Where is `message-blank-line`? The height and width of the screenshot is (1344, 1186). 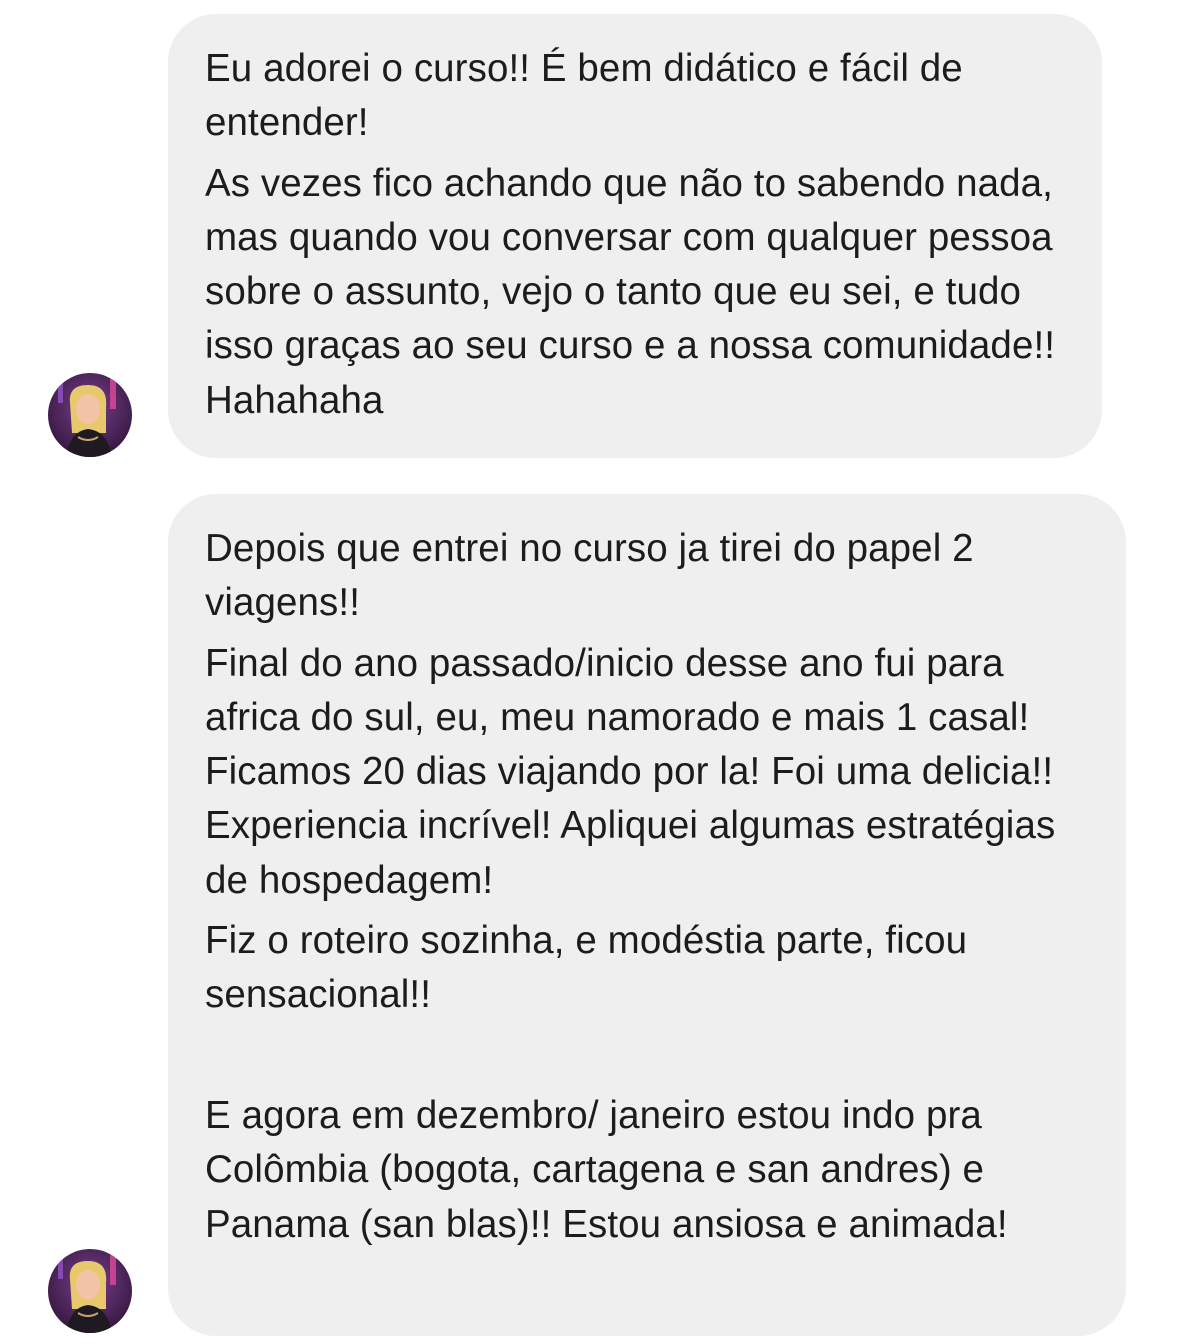 message-blank-line is located at coordinates (650, 1056).